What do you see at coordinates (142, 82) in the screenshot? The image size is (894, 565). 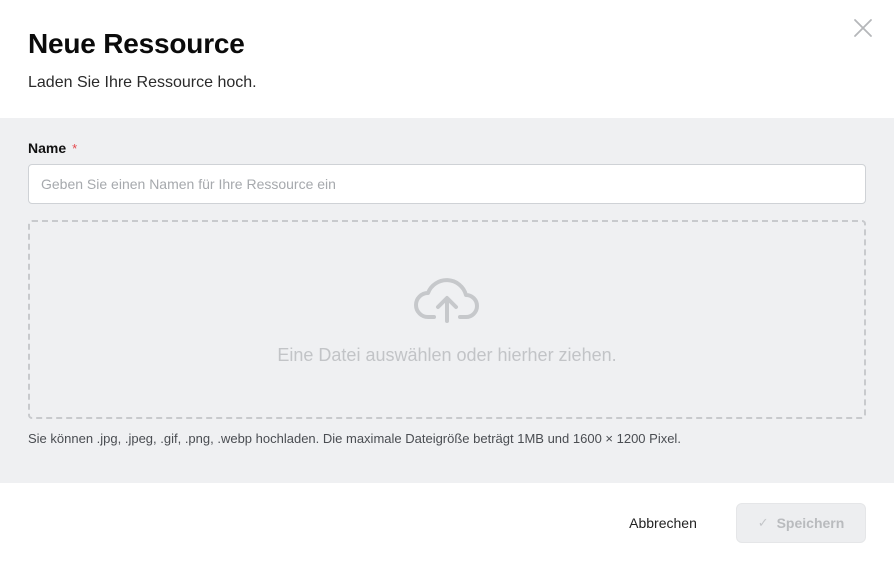 I see `dialog-subtitle: Laden Sie Ihre Ressource hoch.` at bounding box center [142, 82].